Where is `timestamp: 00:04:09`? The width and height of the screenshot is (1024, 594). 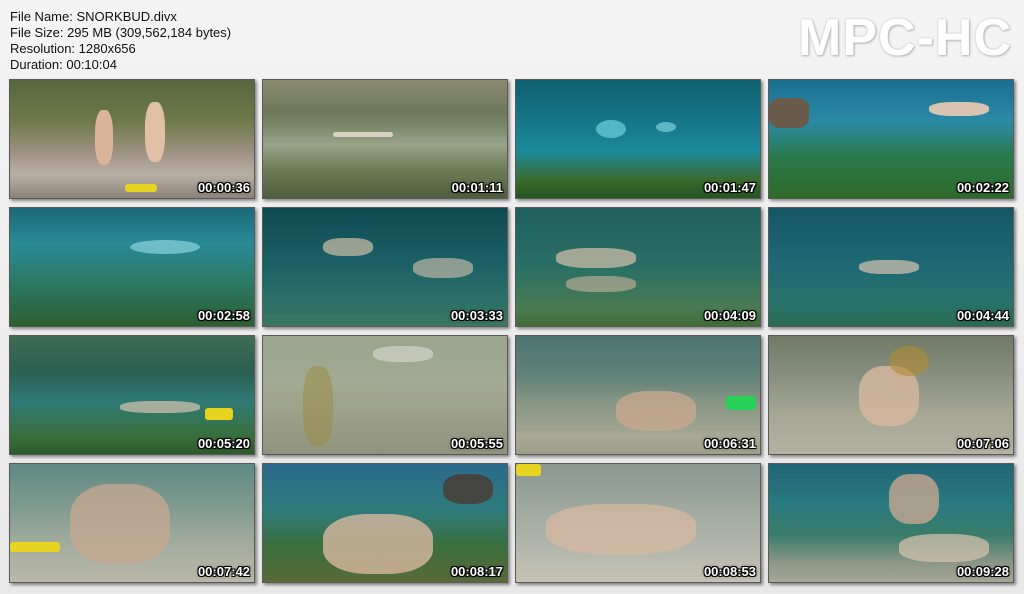 timestamp: 00:04:09 is located at coordinates (729, 315).